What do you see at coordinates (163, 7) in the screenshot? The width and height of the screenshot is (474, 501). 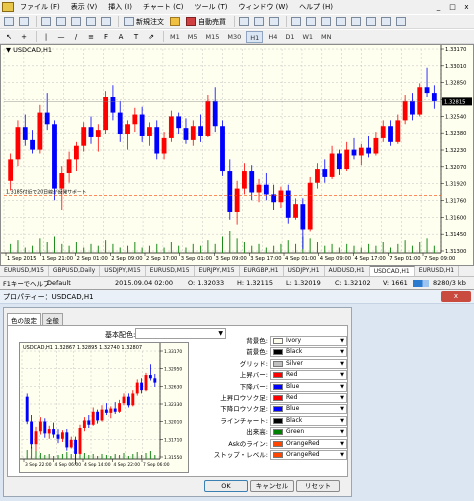 I see `menu-charts: チャート (C)` at bounding box center [163, 7].